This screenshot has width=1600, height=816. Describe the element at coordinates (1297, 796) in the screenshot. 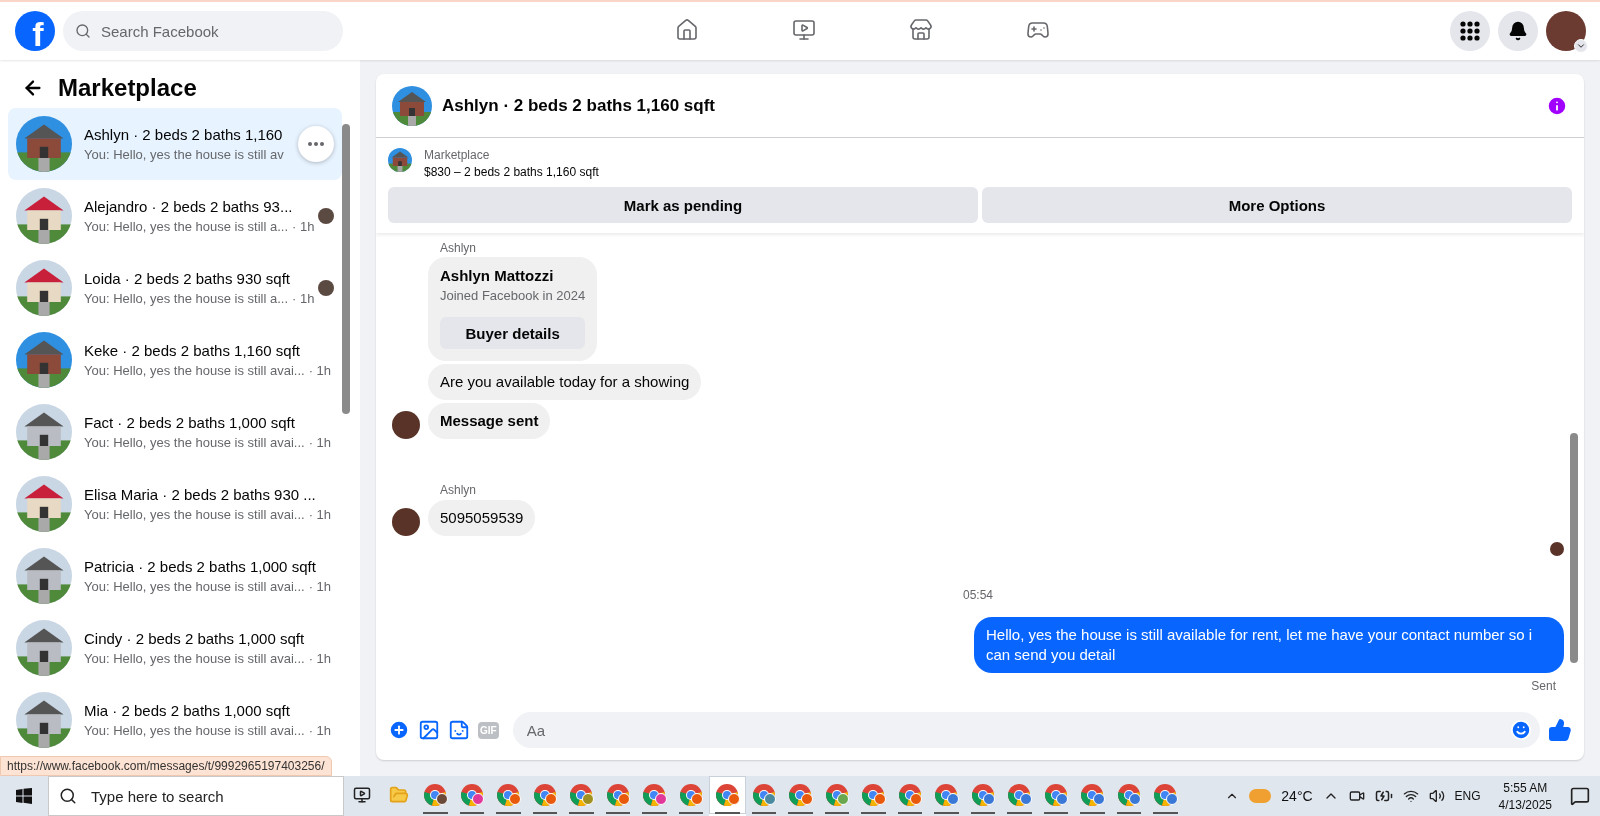

I see `weather-temperature: 24°C` at that location.